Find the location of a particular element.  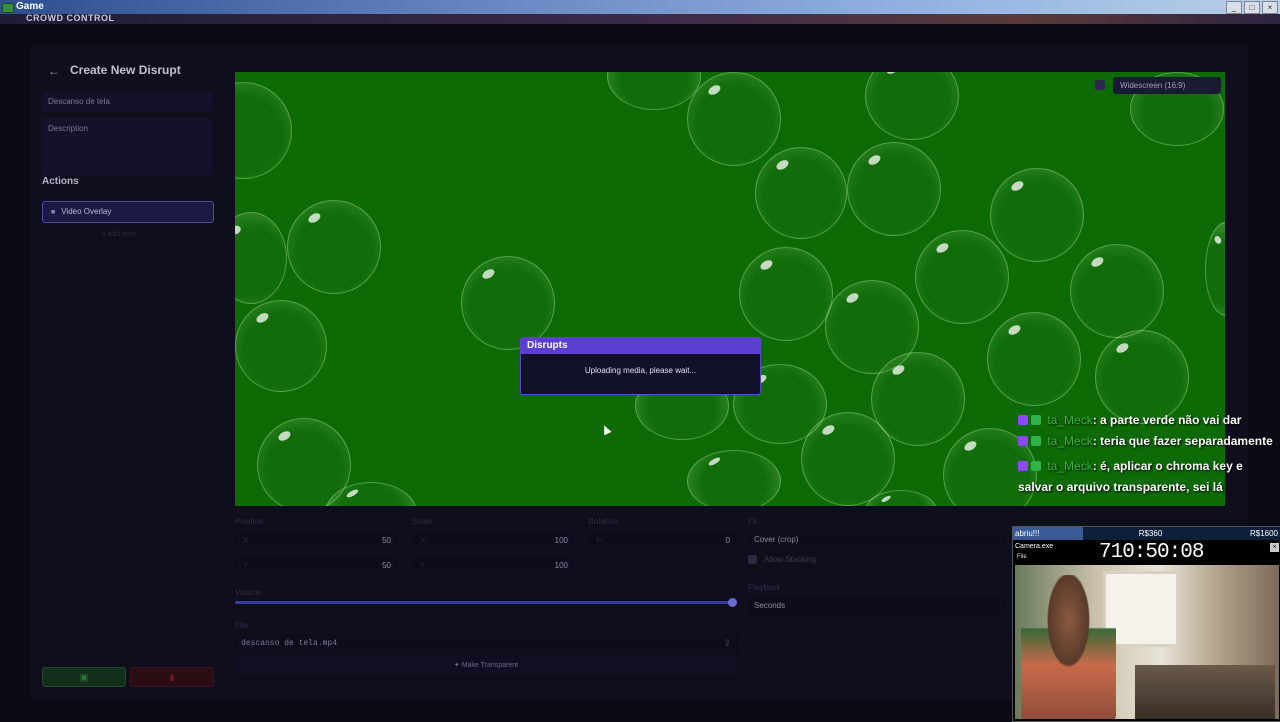

window-titlebar: Game _ □ × is located at coordinates (640, 7).